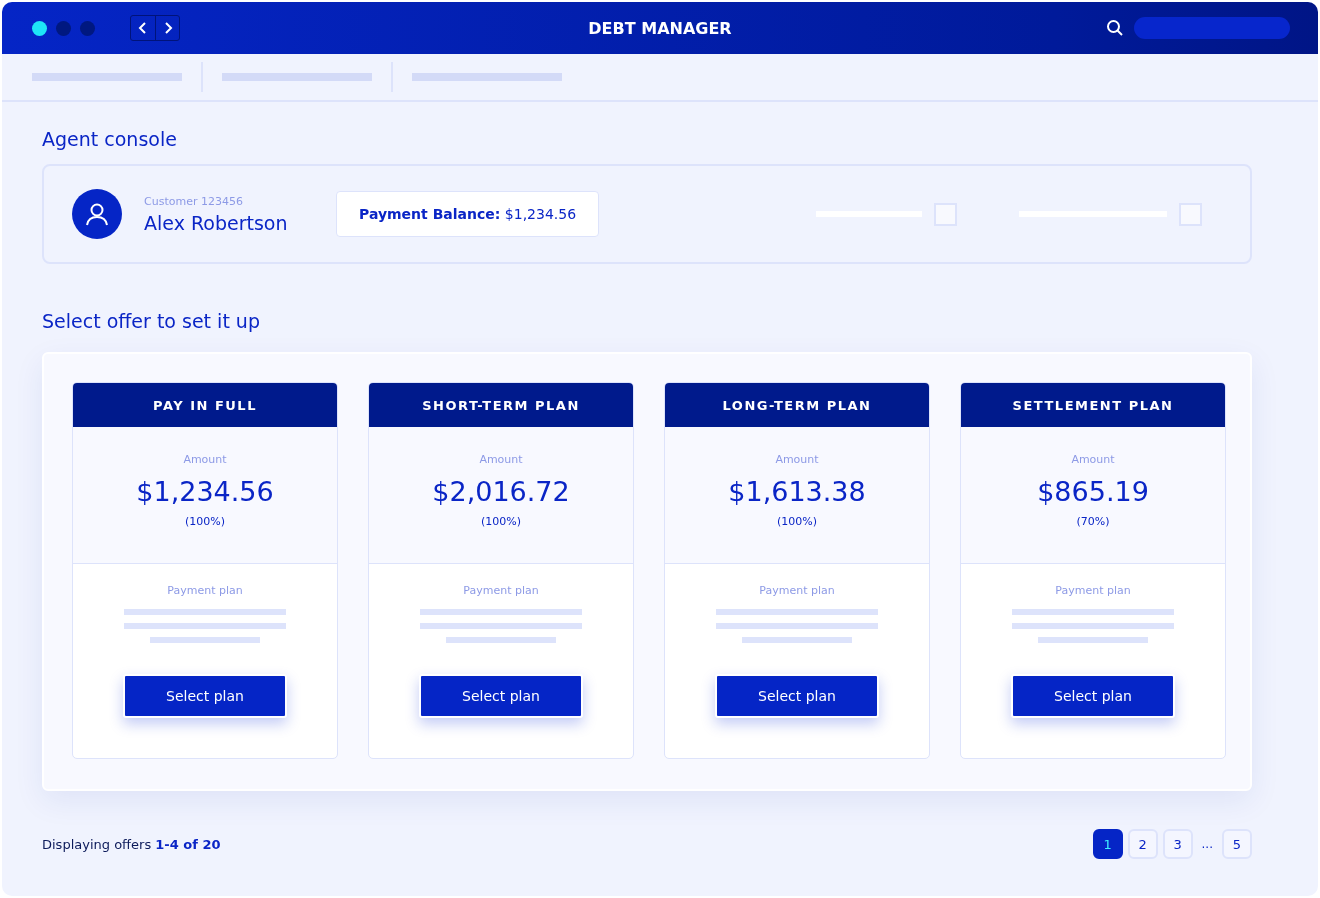 This screenshot has height=898, width=1320. I want to click on offer-title: LONG-TERM PLAN, so click(797, 405).